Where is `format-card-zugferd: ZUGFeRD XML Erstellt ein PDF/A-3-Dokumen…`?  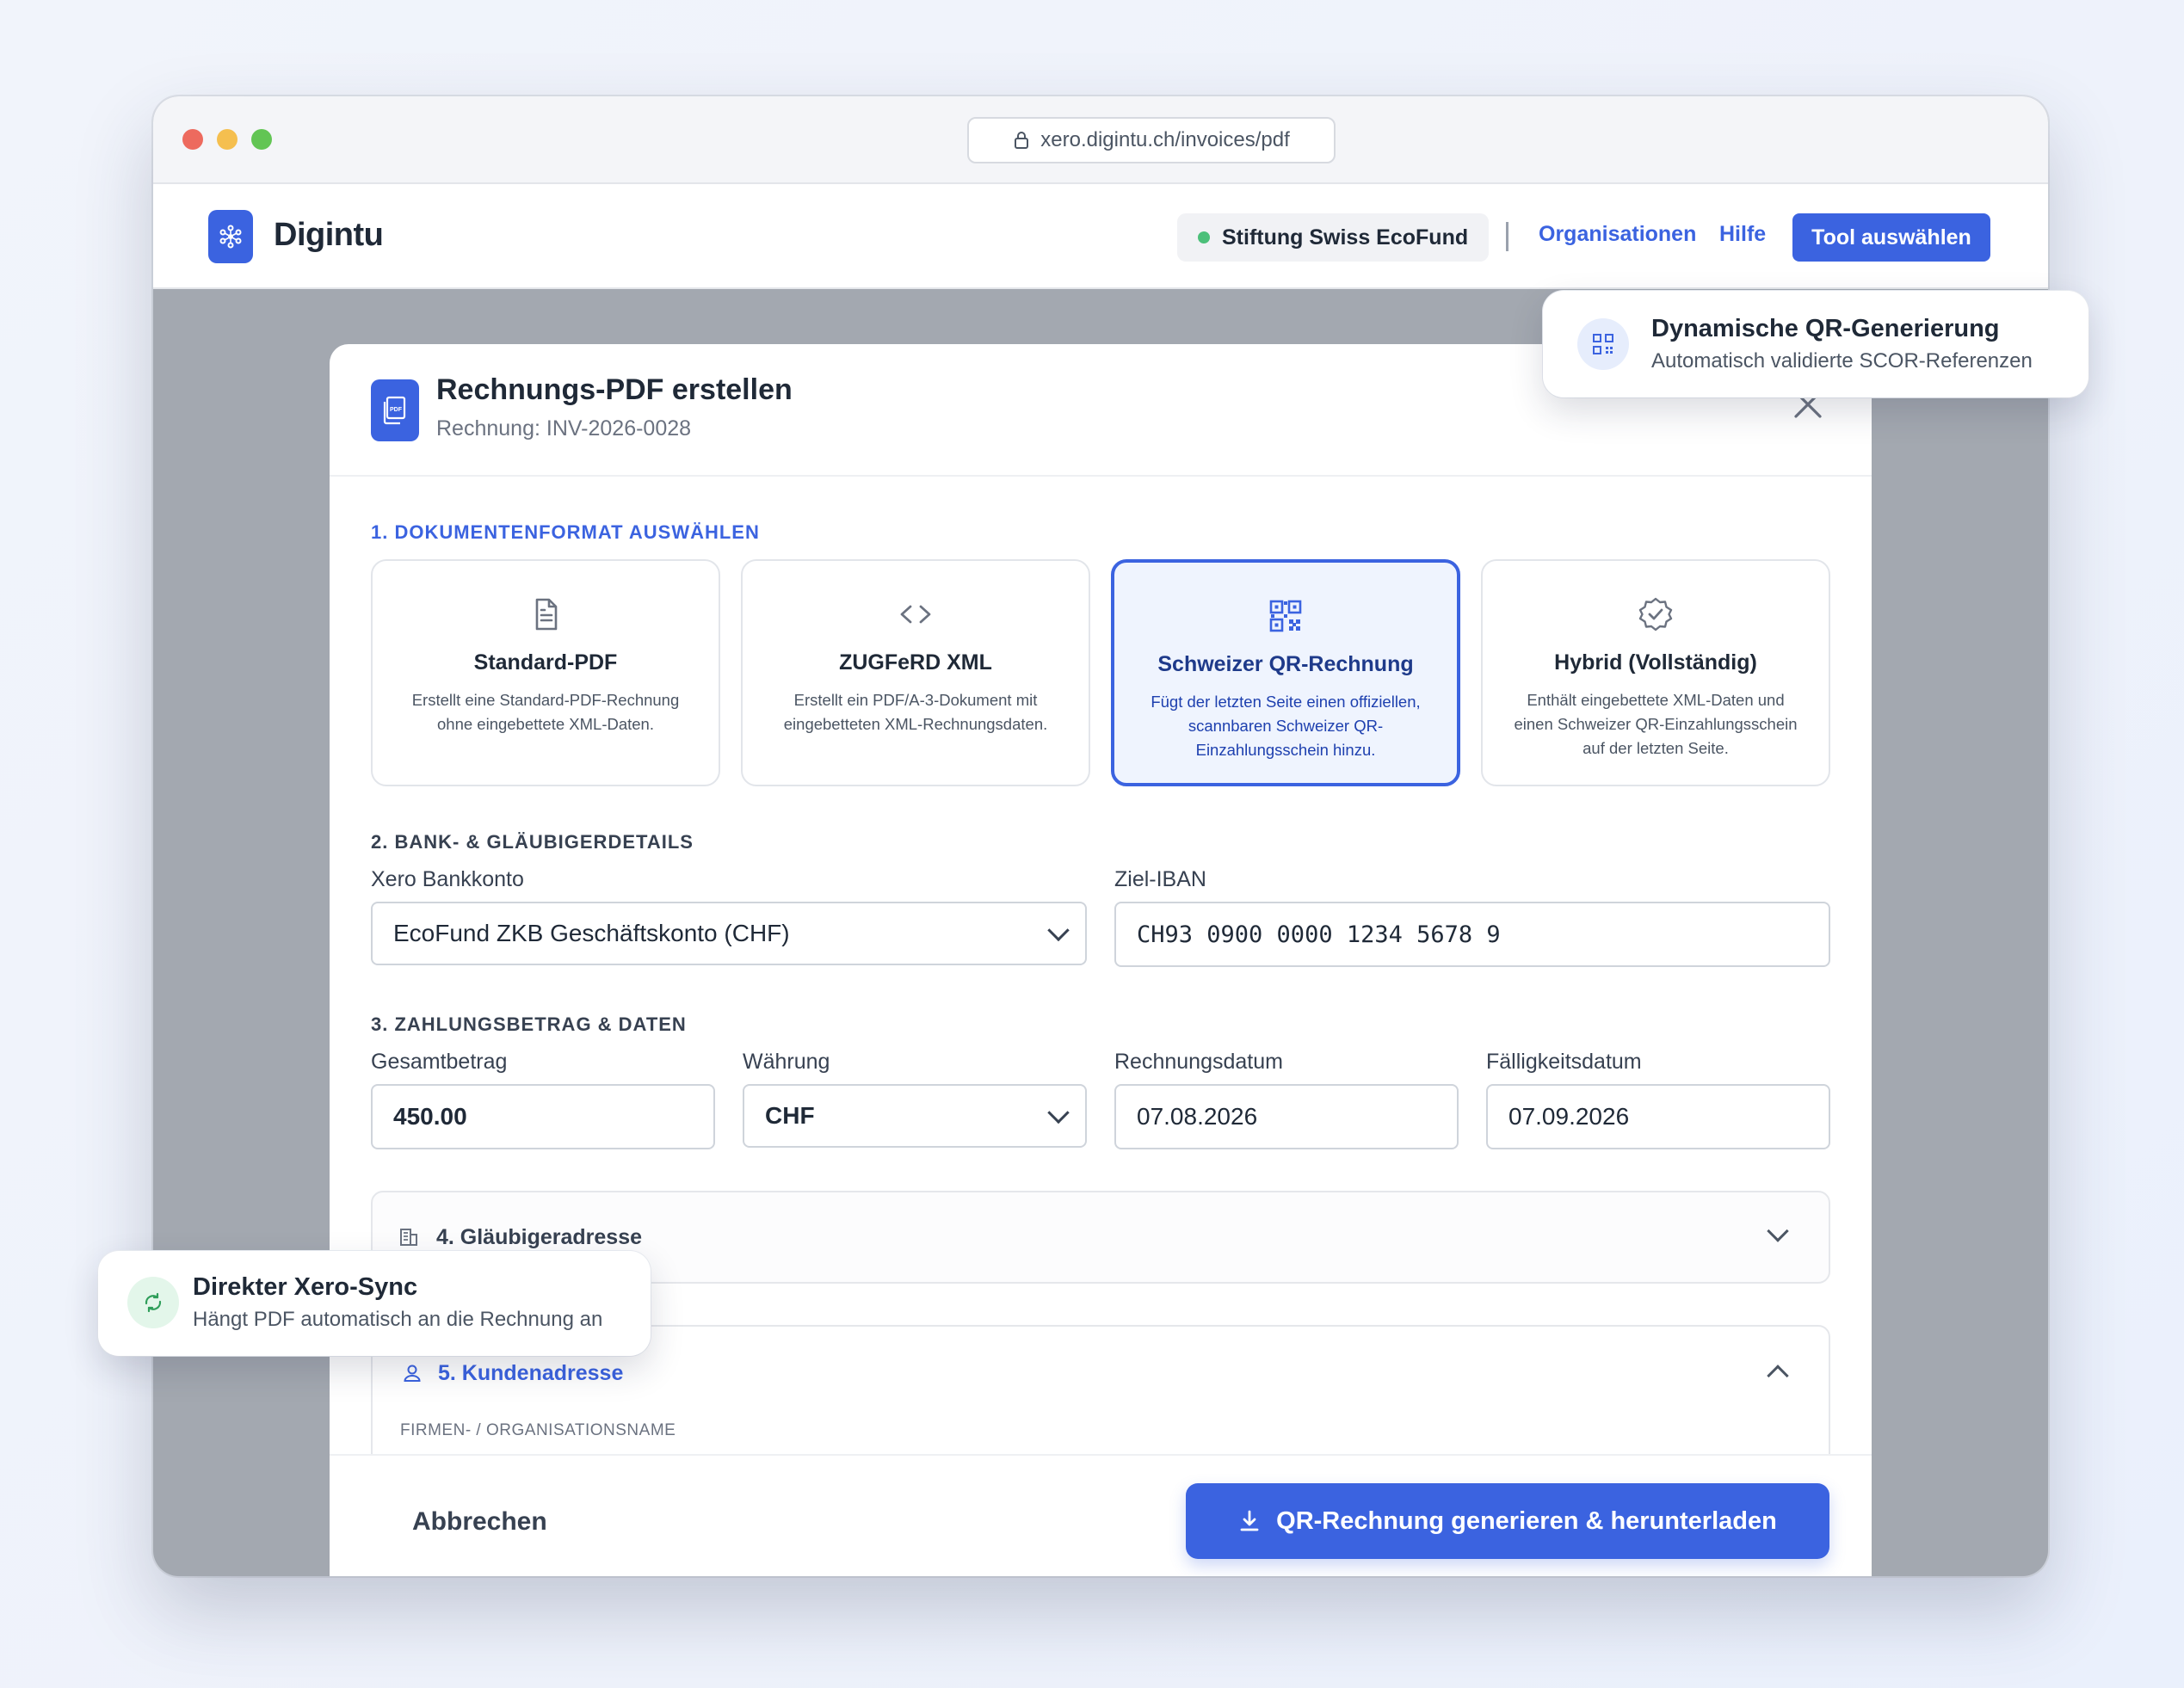 format-card-zugferd: ZUGFeRD XML Erstellt ein PDF/A-3-Dokumen… is located at coordinates (915, 672).